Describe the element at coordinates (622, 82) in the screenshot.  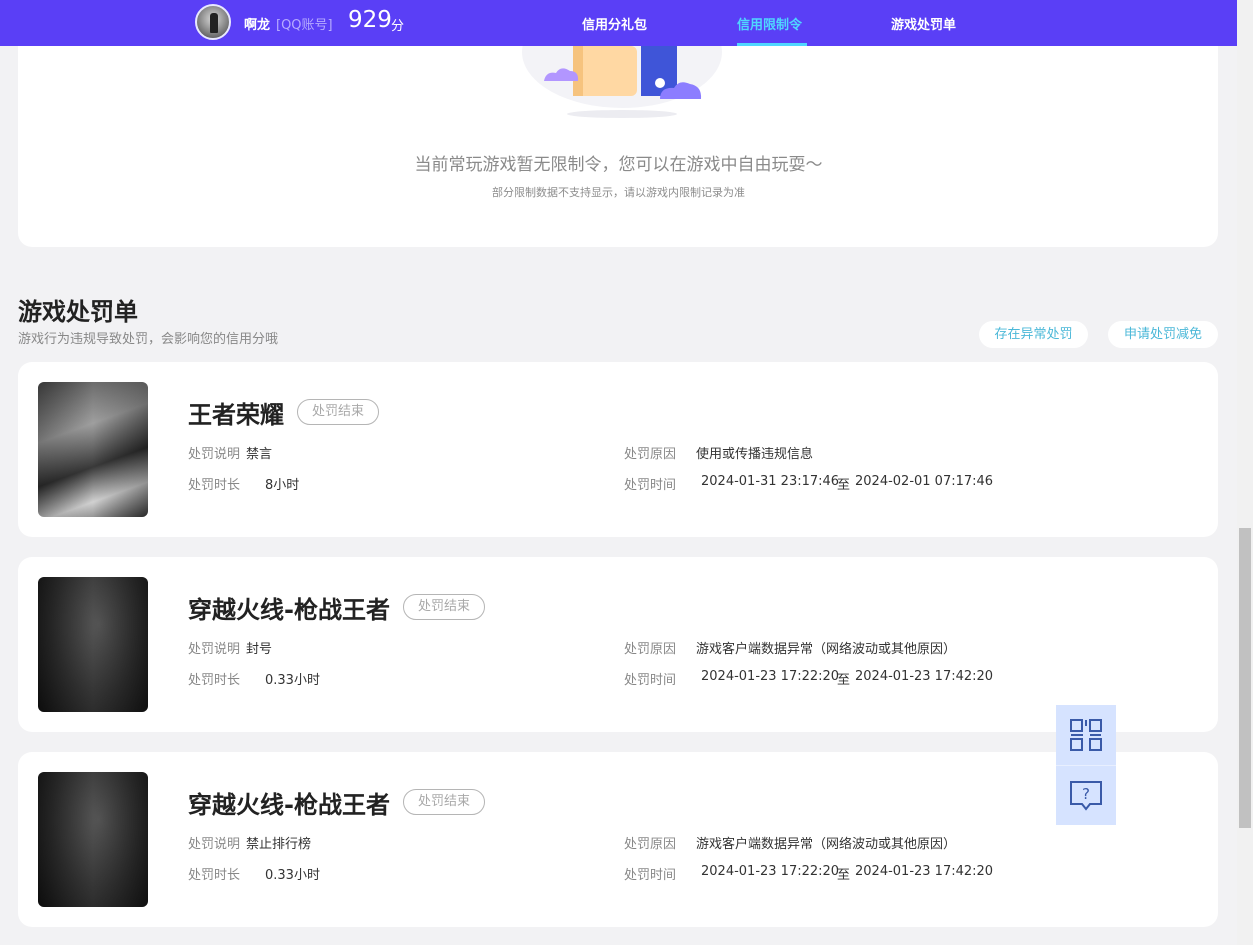
I see `empty-state-illustration` at that location.